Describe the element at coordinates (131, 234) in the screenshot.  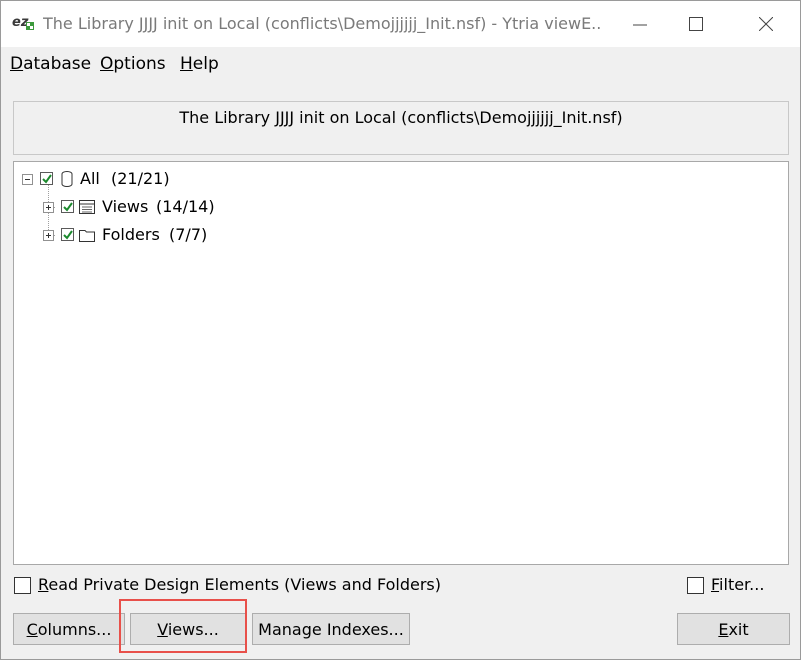
I see `tree-node-label: Folders` at that location.